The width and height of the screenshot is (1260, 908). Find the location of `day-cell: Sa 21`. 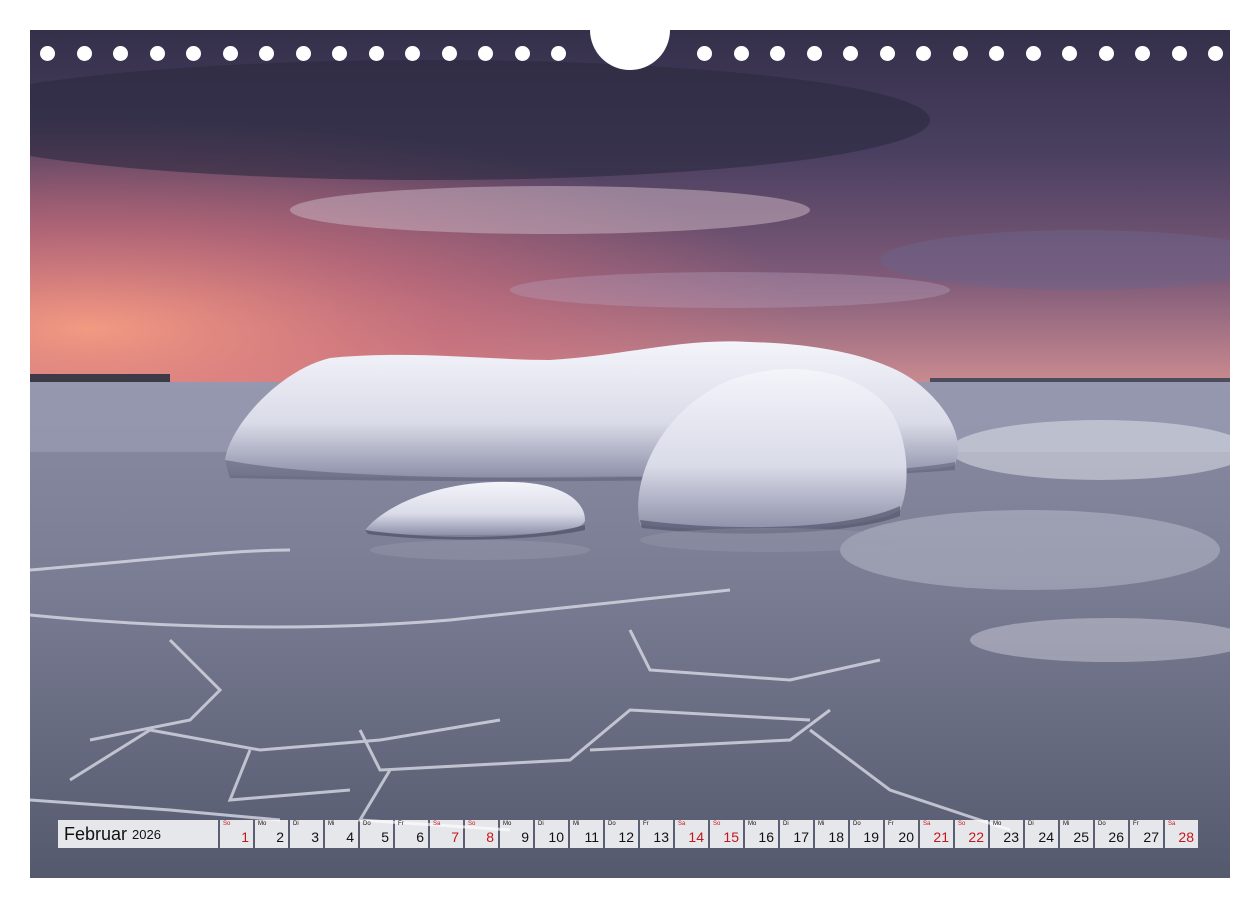

day-cell: Sa 21 is located at coordinates (936, 834).